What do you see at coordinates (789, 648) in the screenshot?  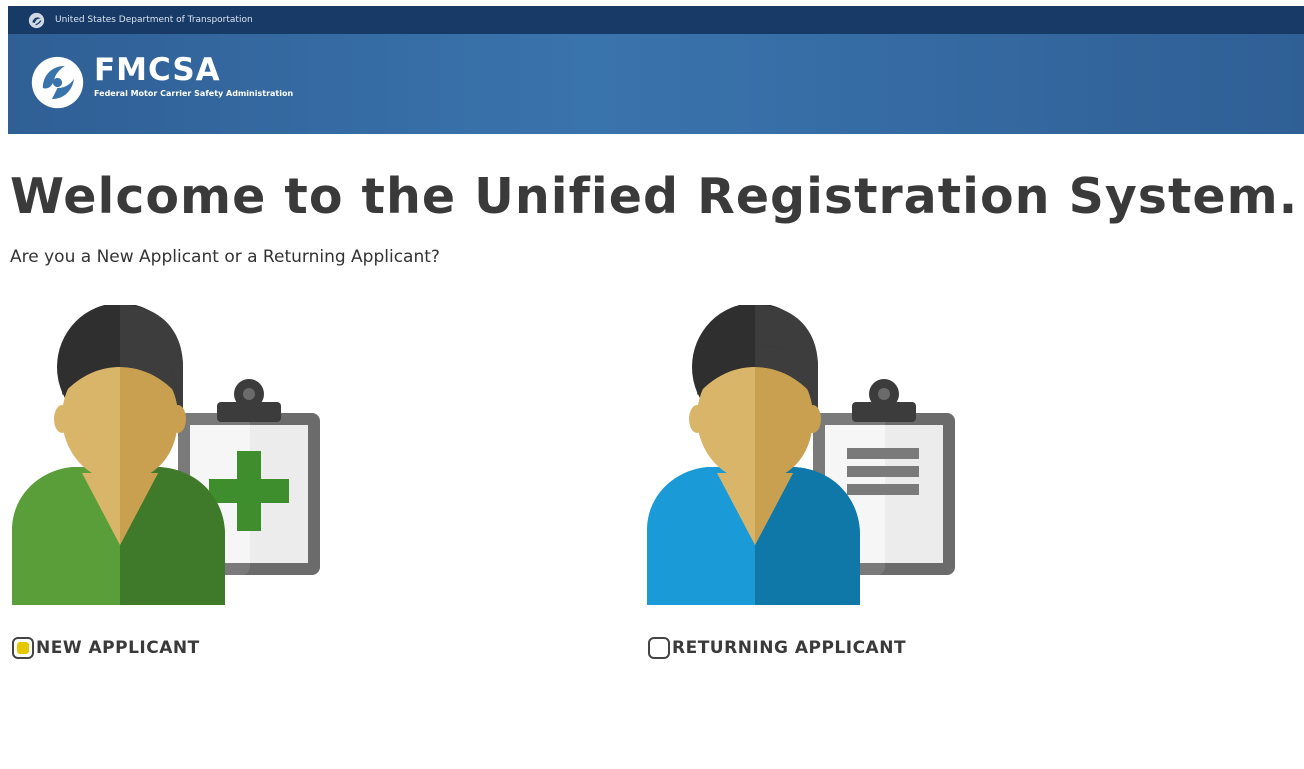 I see `returning-applicant-label: RETURNING APPLICANT` at bounding box center [789, 648].